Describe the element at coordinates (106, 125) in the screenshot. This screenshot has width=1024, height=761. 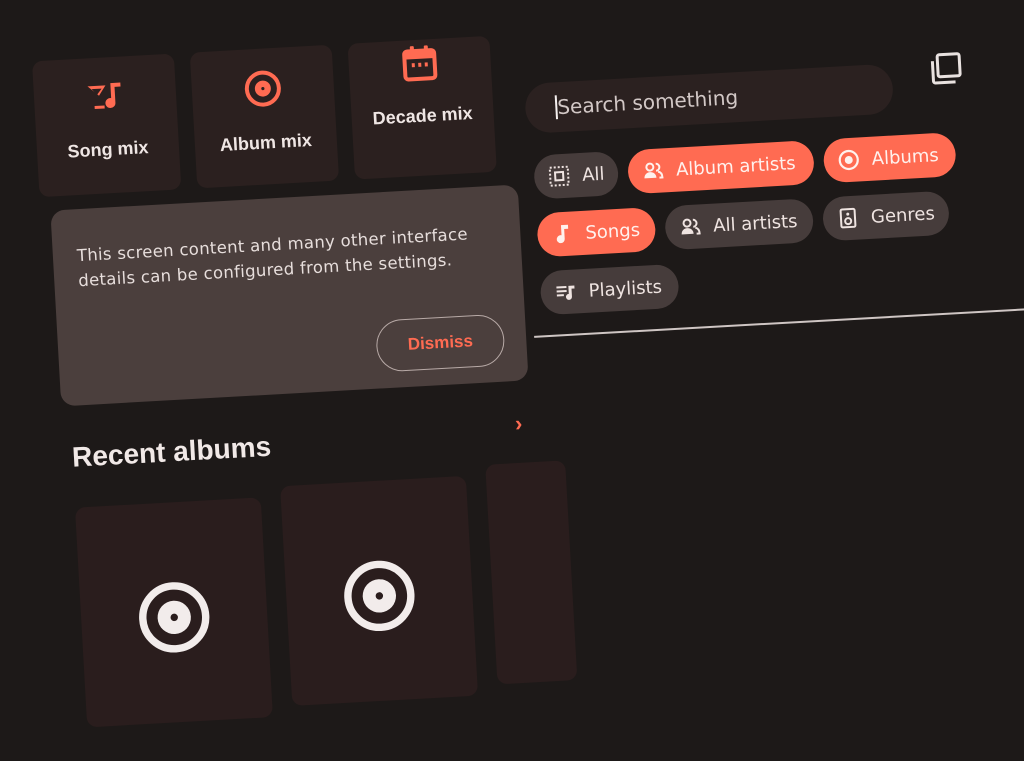
I see `song-mix-tile: Song mix` at that location.